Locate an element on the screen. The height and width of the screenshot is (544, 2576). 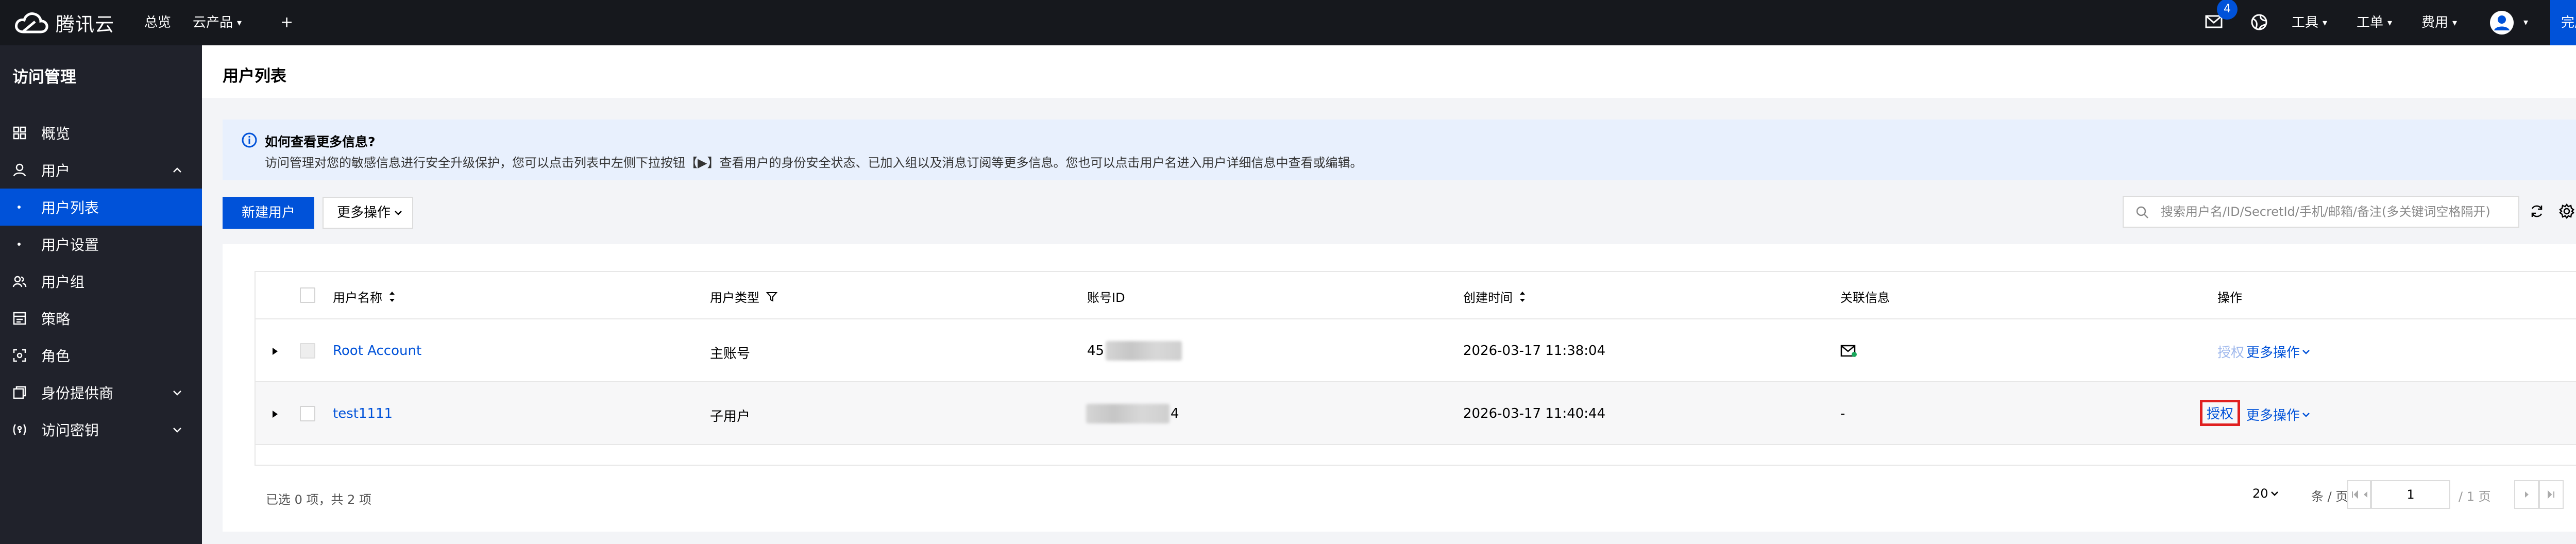
sidebar-item-label: 用户设置 is located at coordinates (70, 244).